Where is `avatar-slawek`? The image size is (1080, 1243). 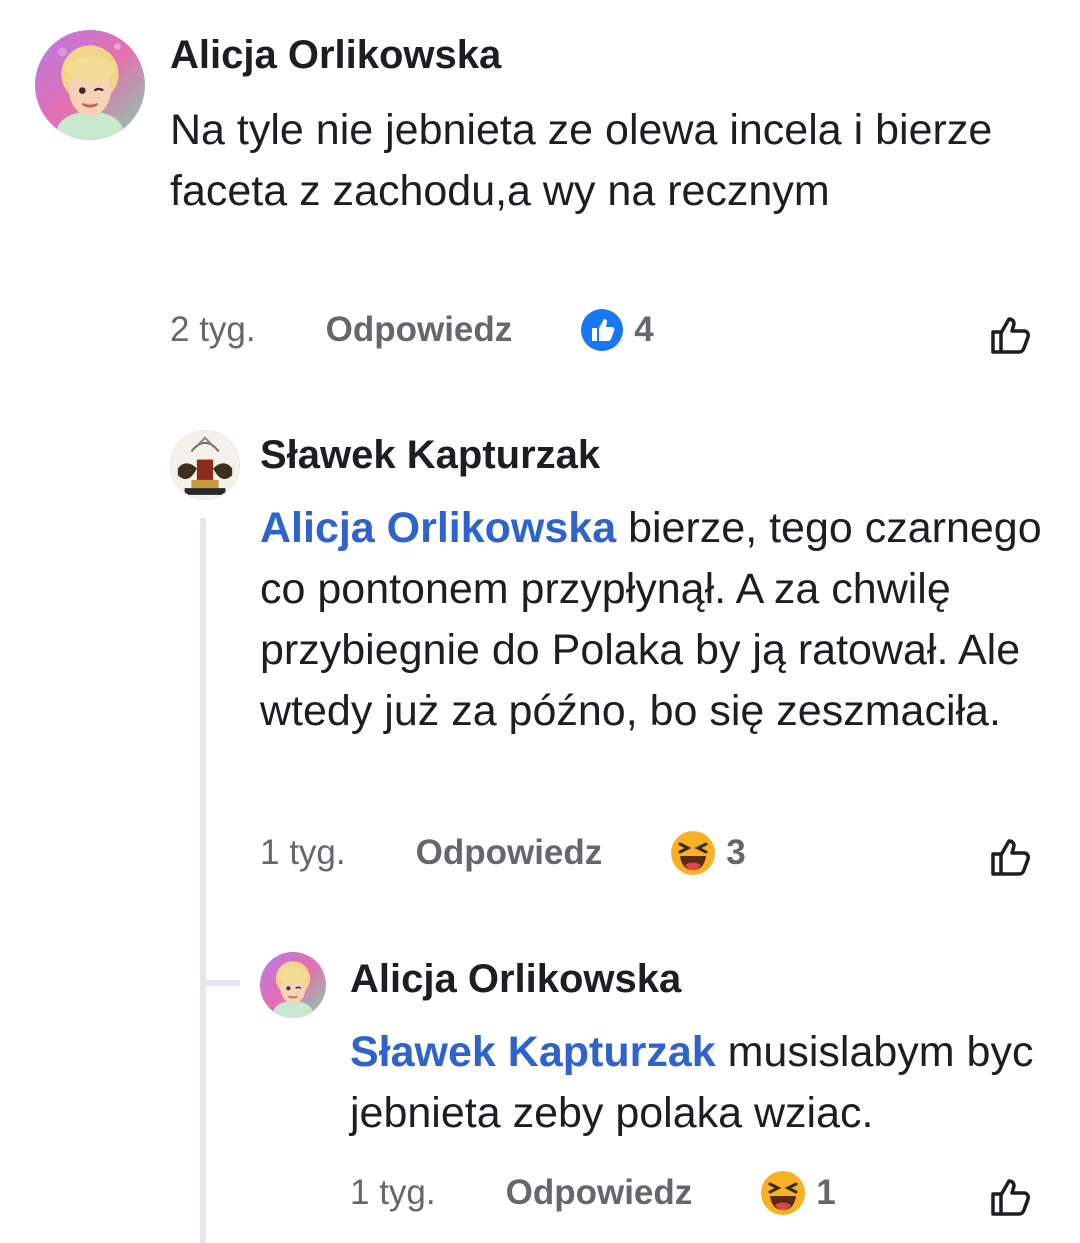 avatar-slawek is located at coordinates (205, 465).